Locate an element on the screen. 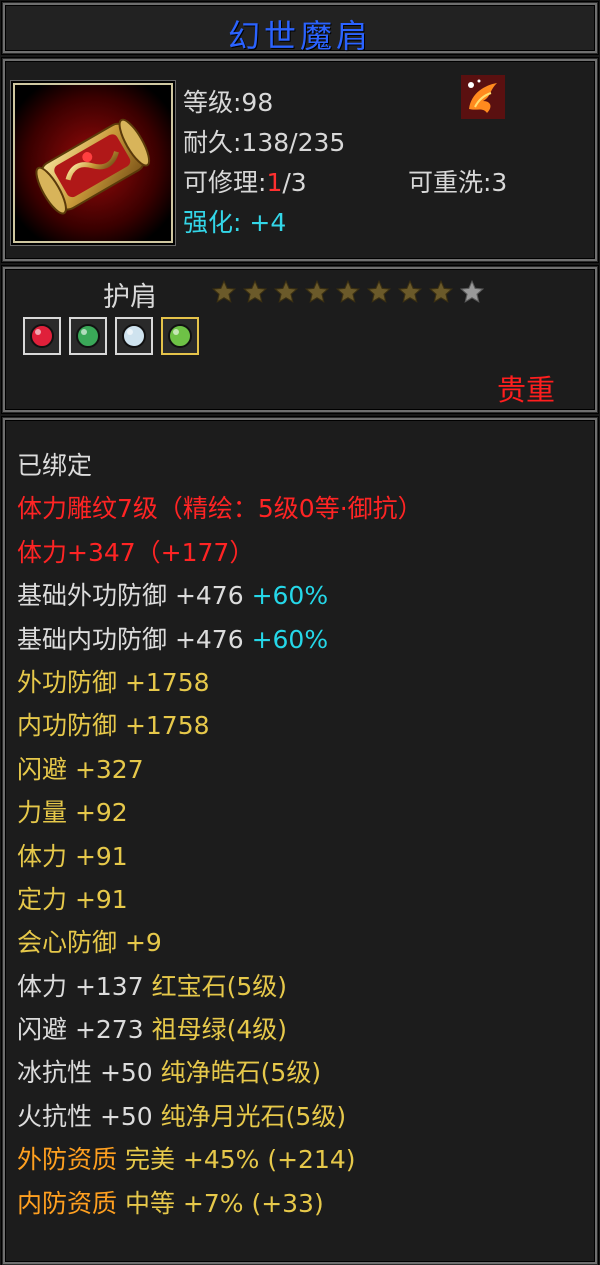 Image resolution: width=600 pixels, height=1265 pixels. attribute-text: 定力 +91 is located at coordinates (72, 899).